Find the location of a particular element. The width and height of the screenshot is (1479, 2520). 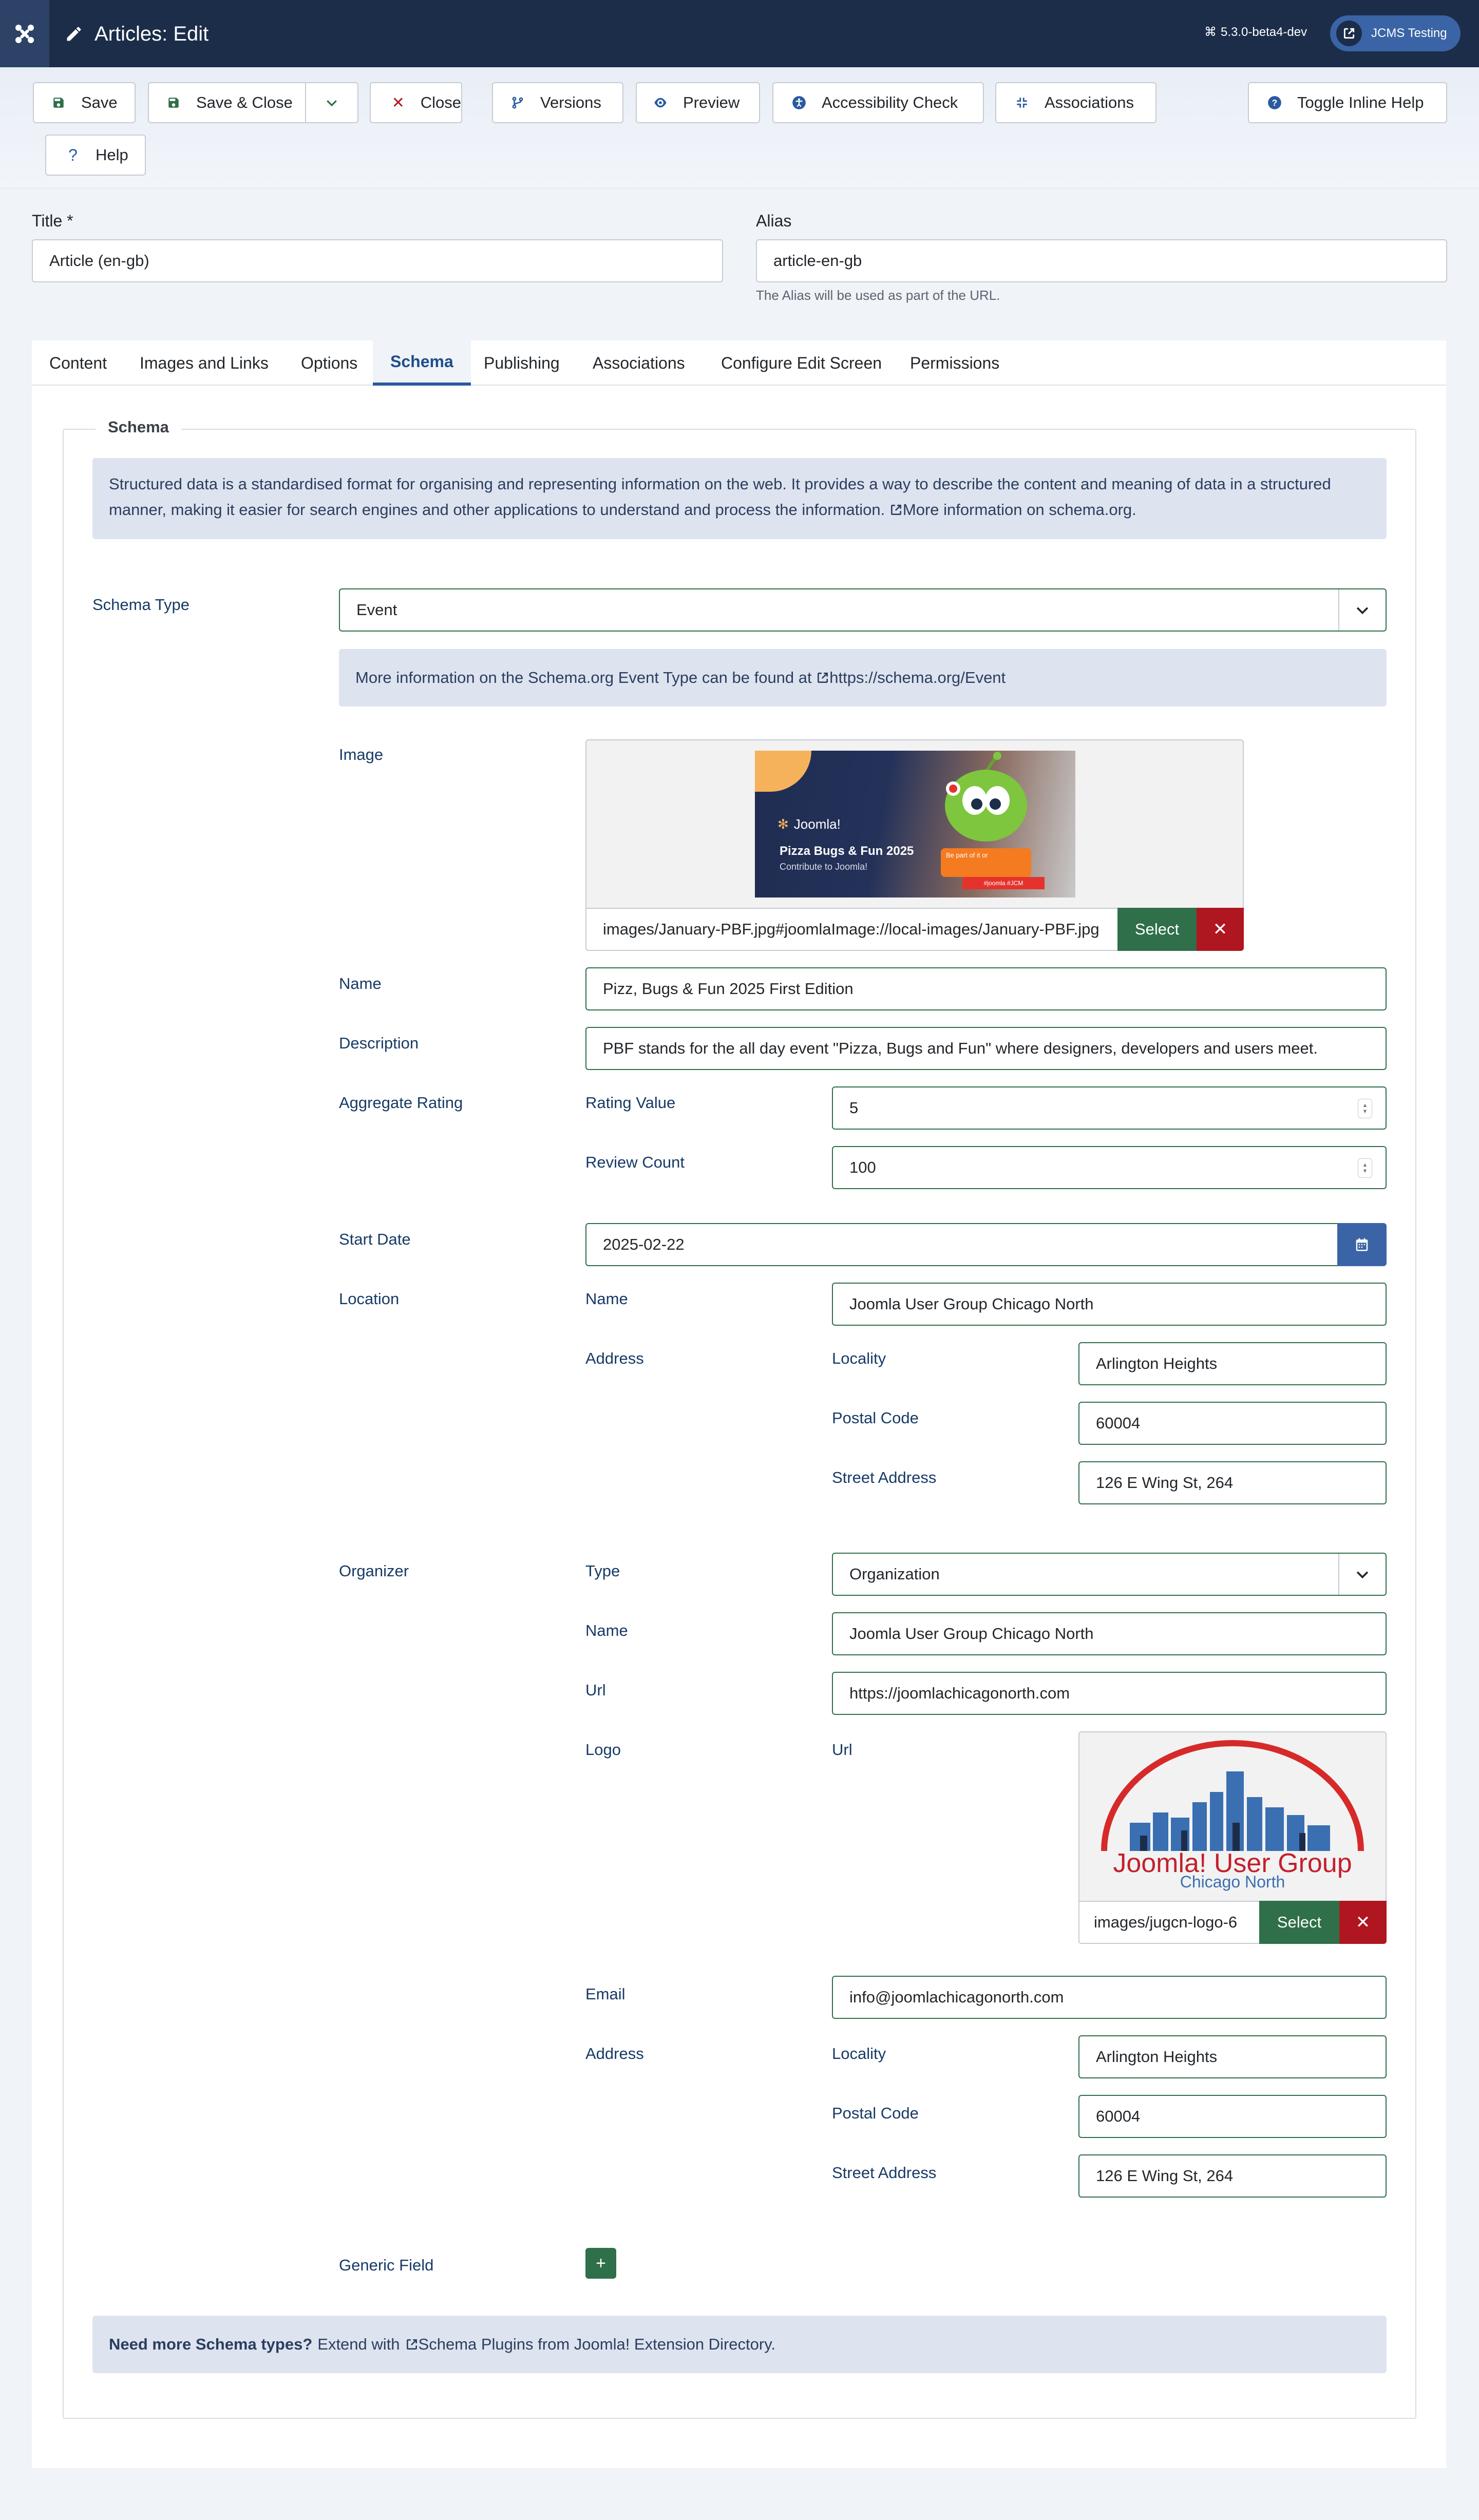

name-input: Pizz, Bugs & Fun 2025 First Edition is located at coordinates (986, 988).